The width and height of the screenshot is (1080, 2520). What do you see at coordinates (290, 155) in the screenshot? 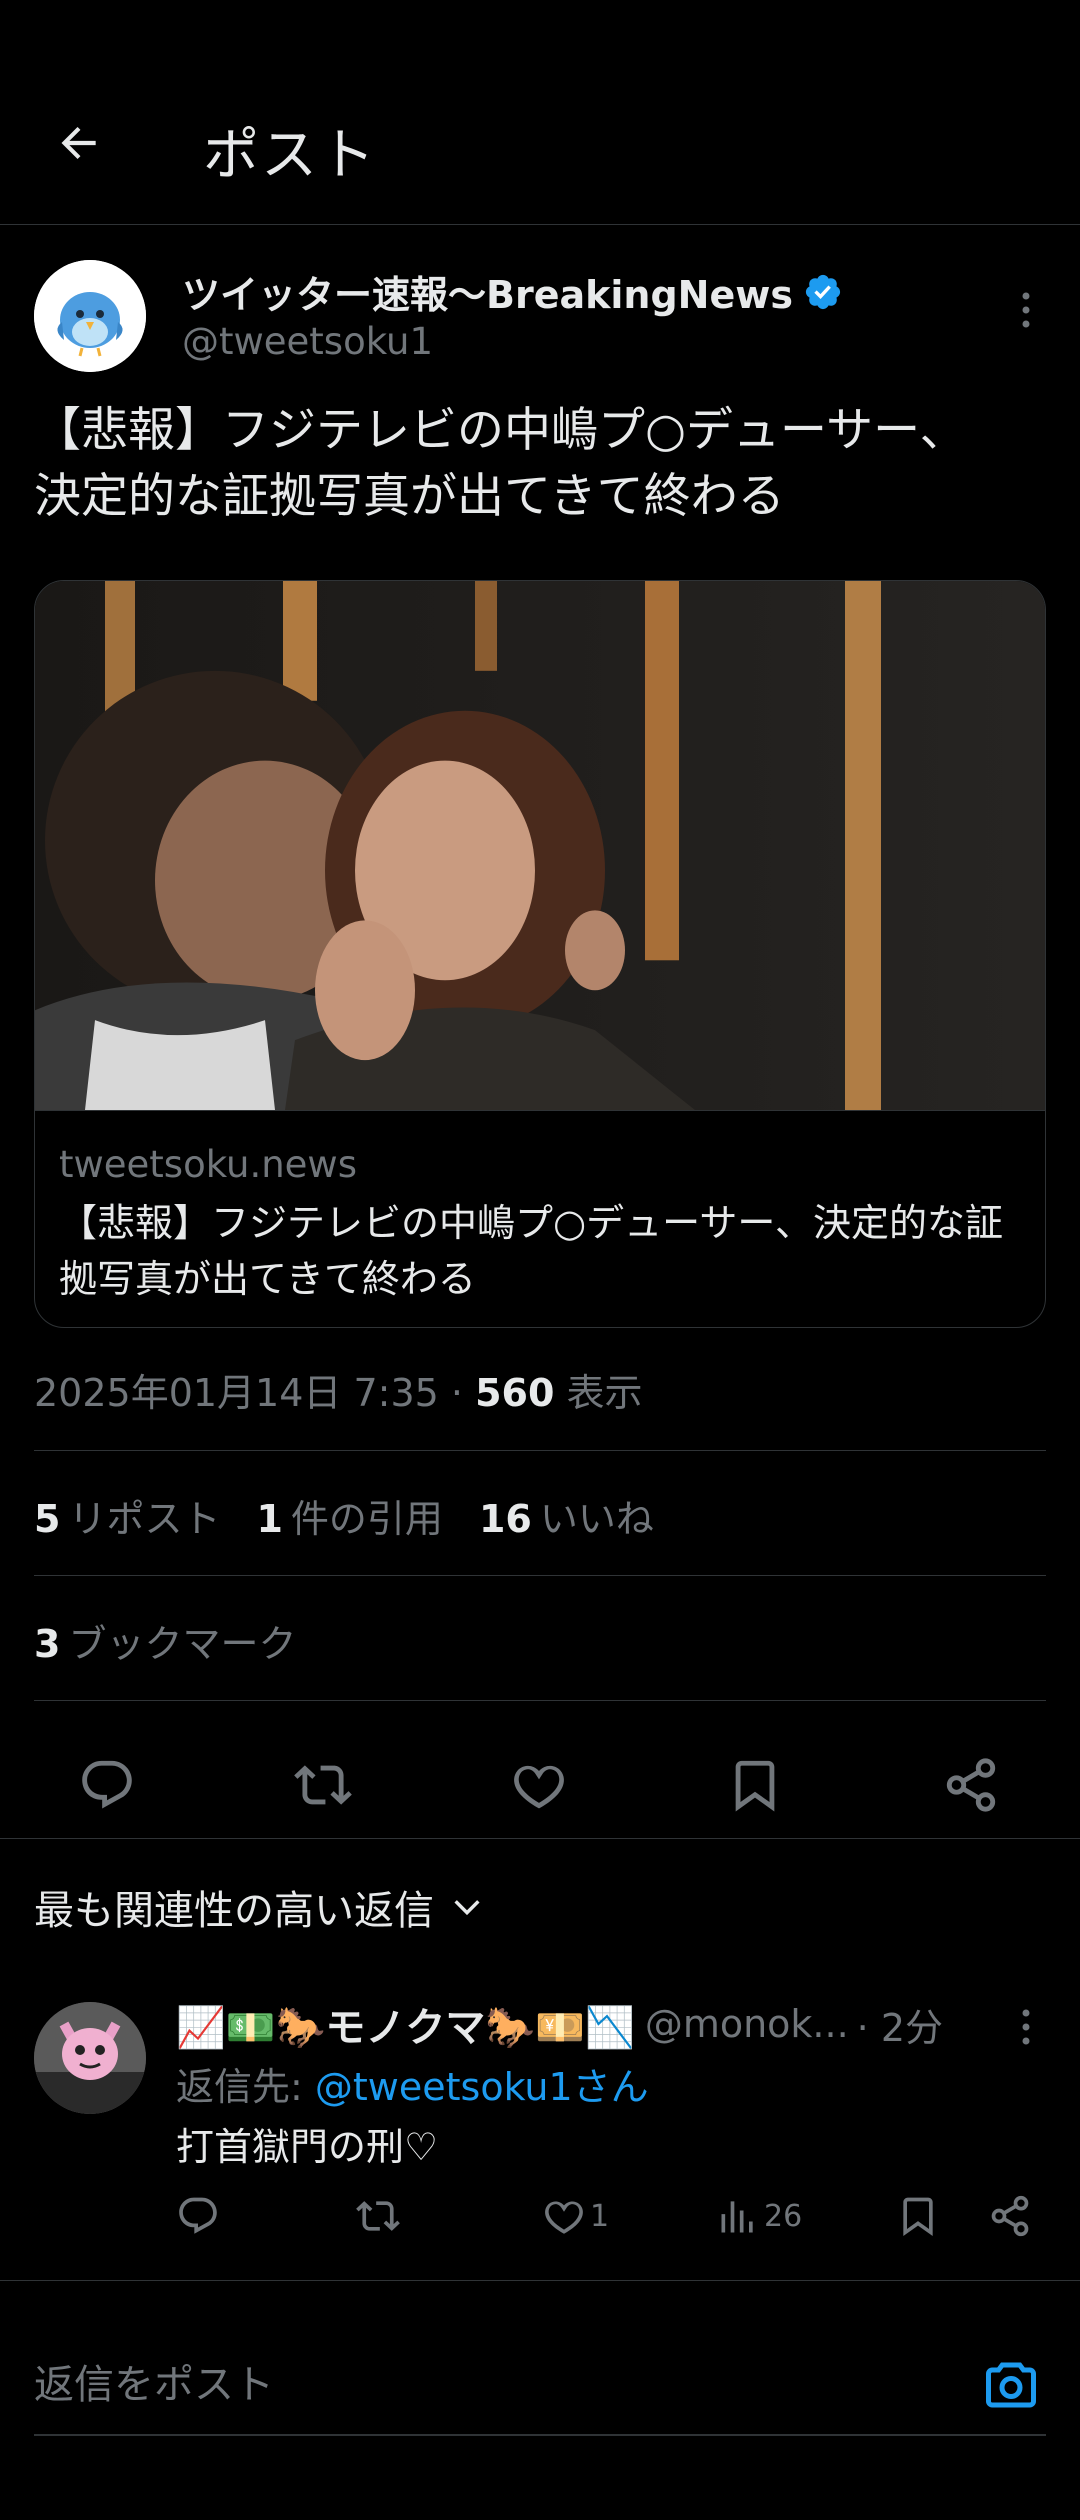
I see `page-title: ポスト` at bounding box center [290, 155].